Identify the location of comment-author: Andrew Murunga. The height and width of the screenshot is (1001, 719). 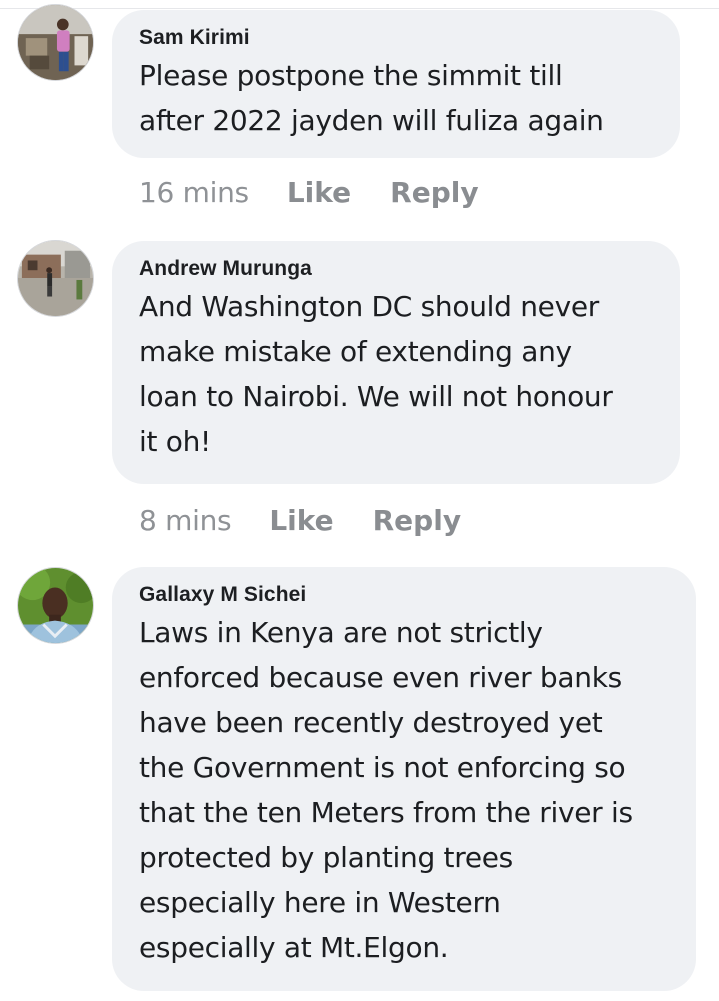
(396, 270).